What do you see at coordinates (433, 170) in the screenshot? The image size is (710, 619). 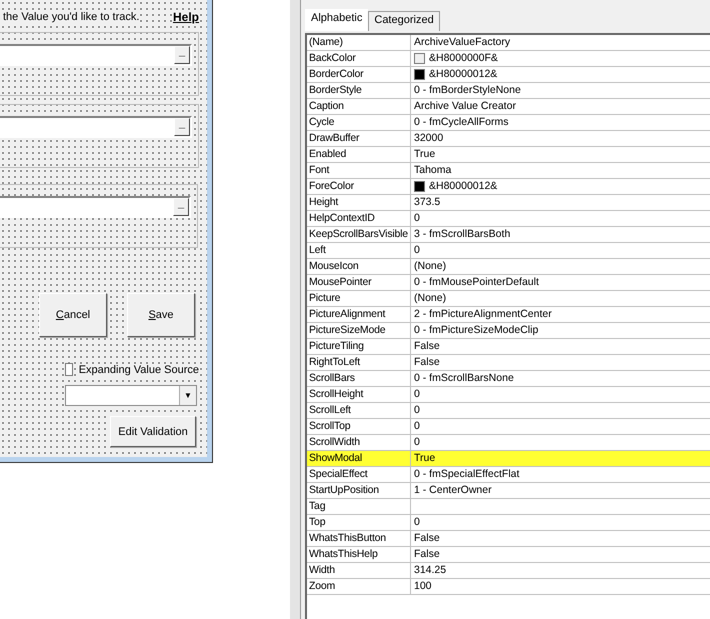 I see `property-value: Tahoma` at bounding box center [433, 170].